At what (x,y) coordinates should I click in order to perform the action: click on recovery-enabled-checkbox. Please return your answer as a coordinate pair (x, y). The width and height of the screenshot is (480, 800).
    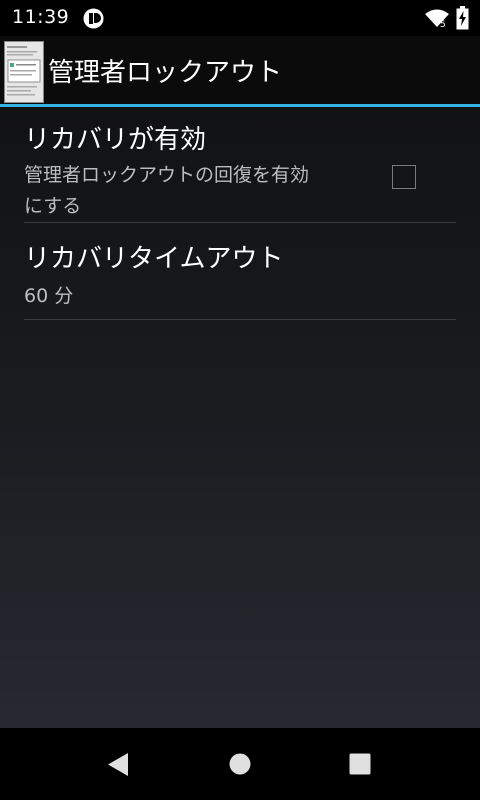
    Looking at the image, I should click on (404, 177).